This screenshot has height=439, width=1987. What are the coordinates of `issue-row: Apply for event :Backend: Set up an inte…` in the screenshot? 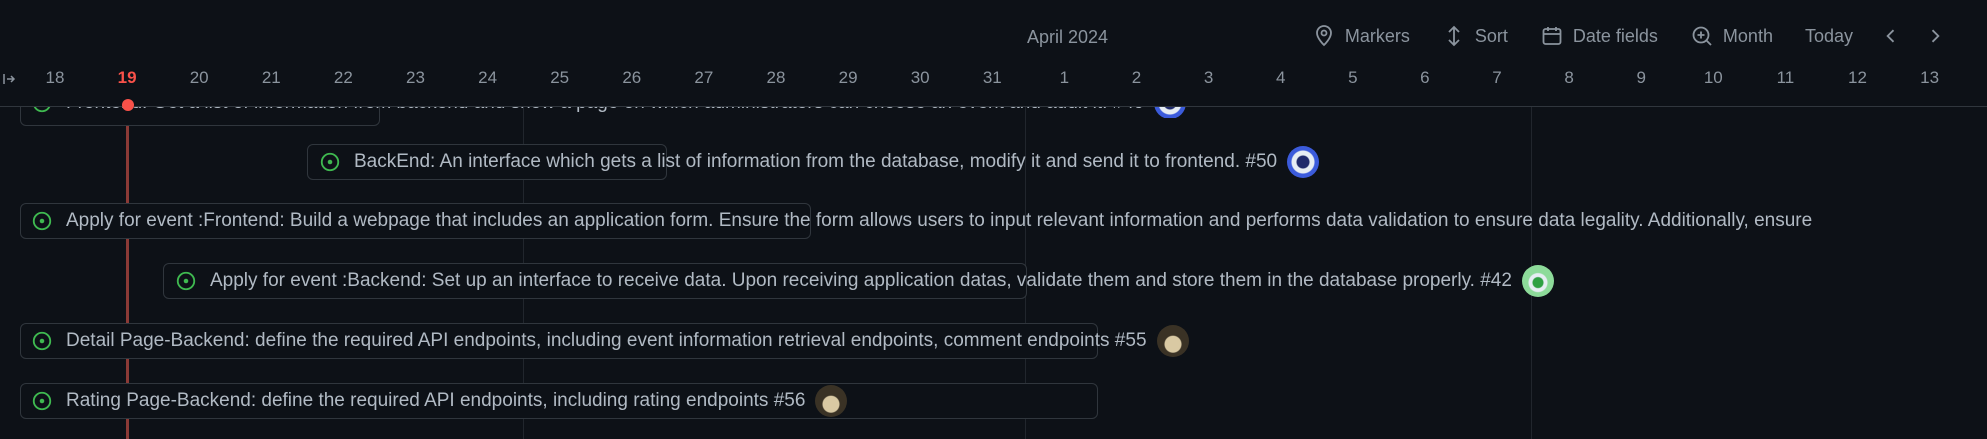 It's located at (864, 281).